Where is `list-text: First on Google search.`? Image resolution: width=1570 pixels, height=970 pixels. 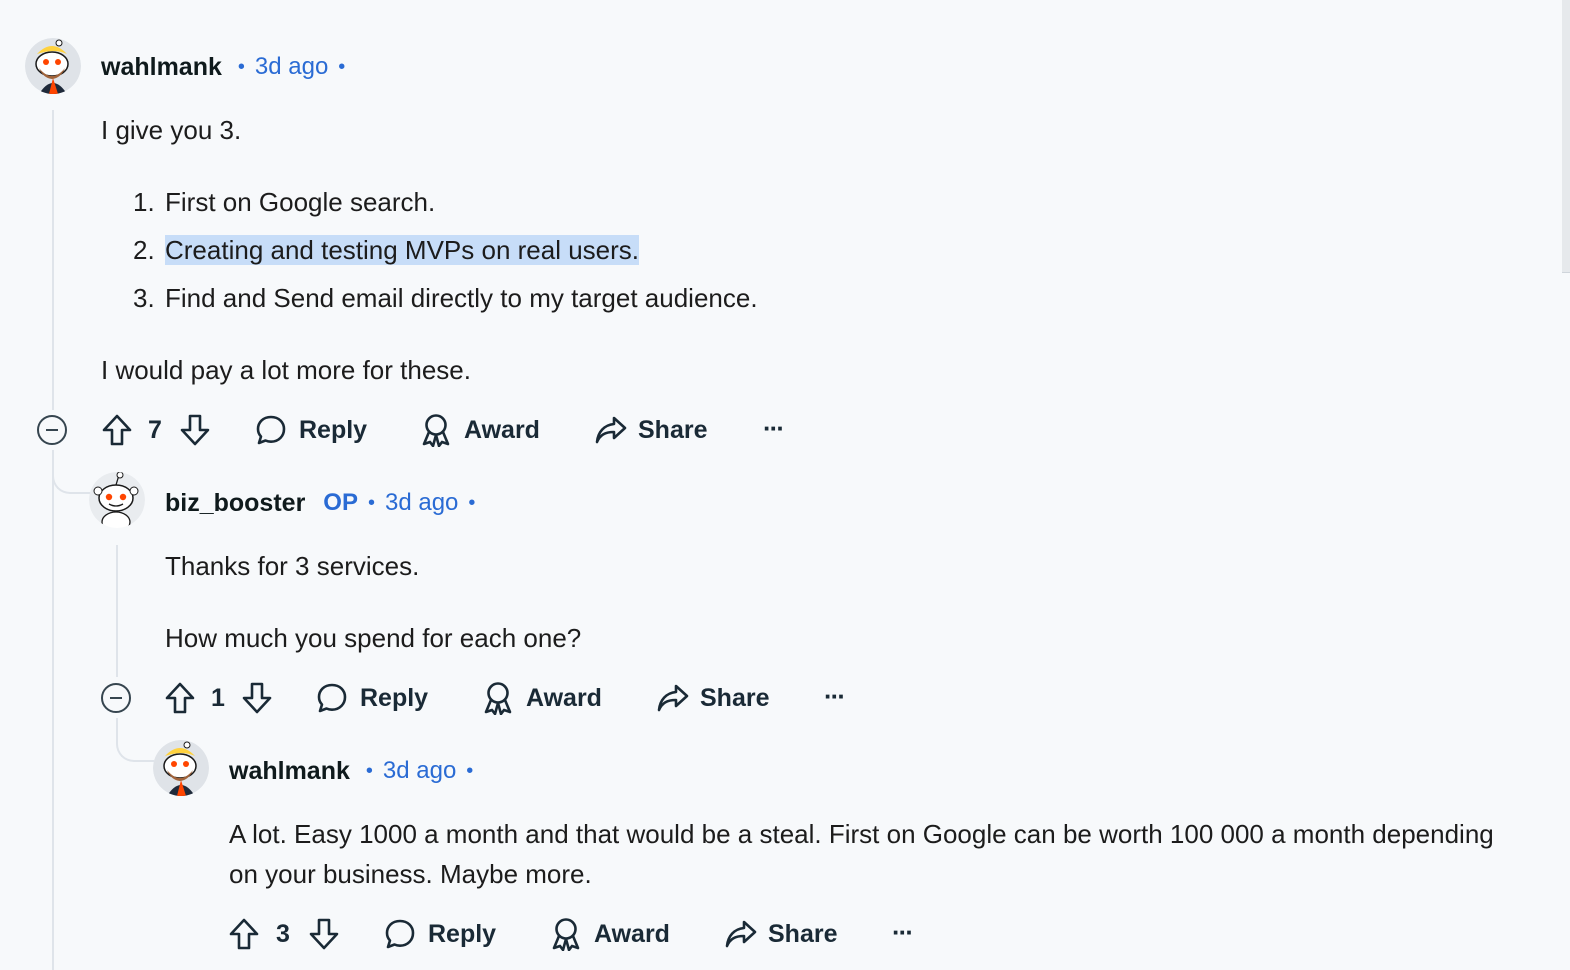
list-text: First on Google search. is located at coordinates (300, 202).